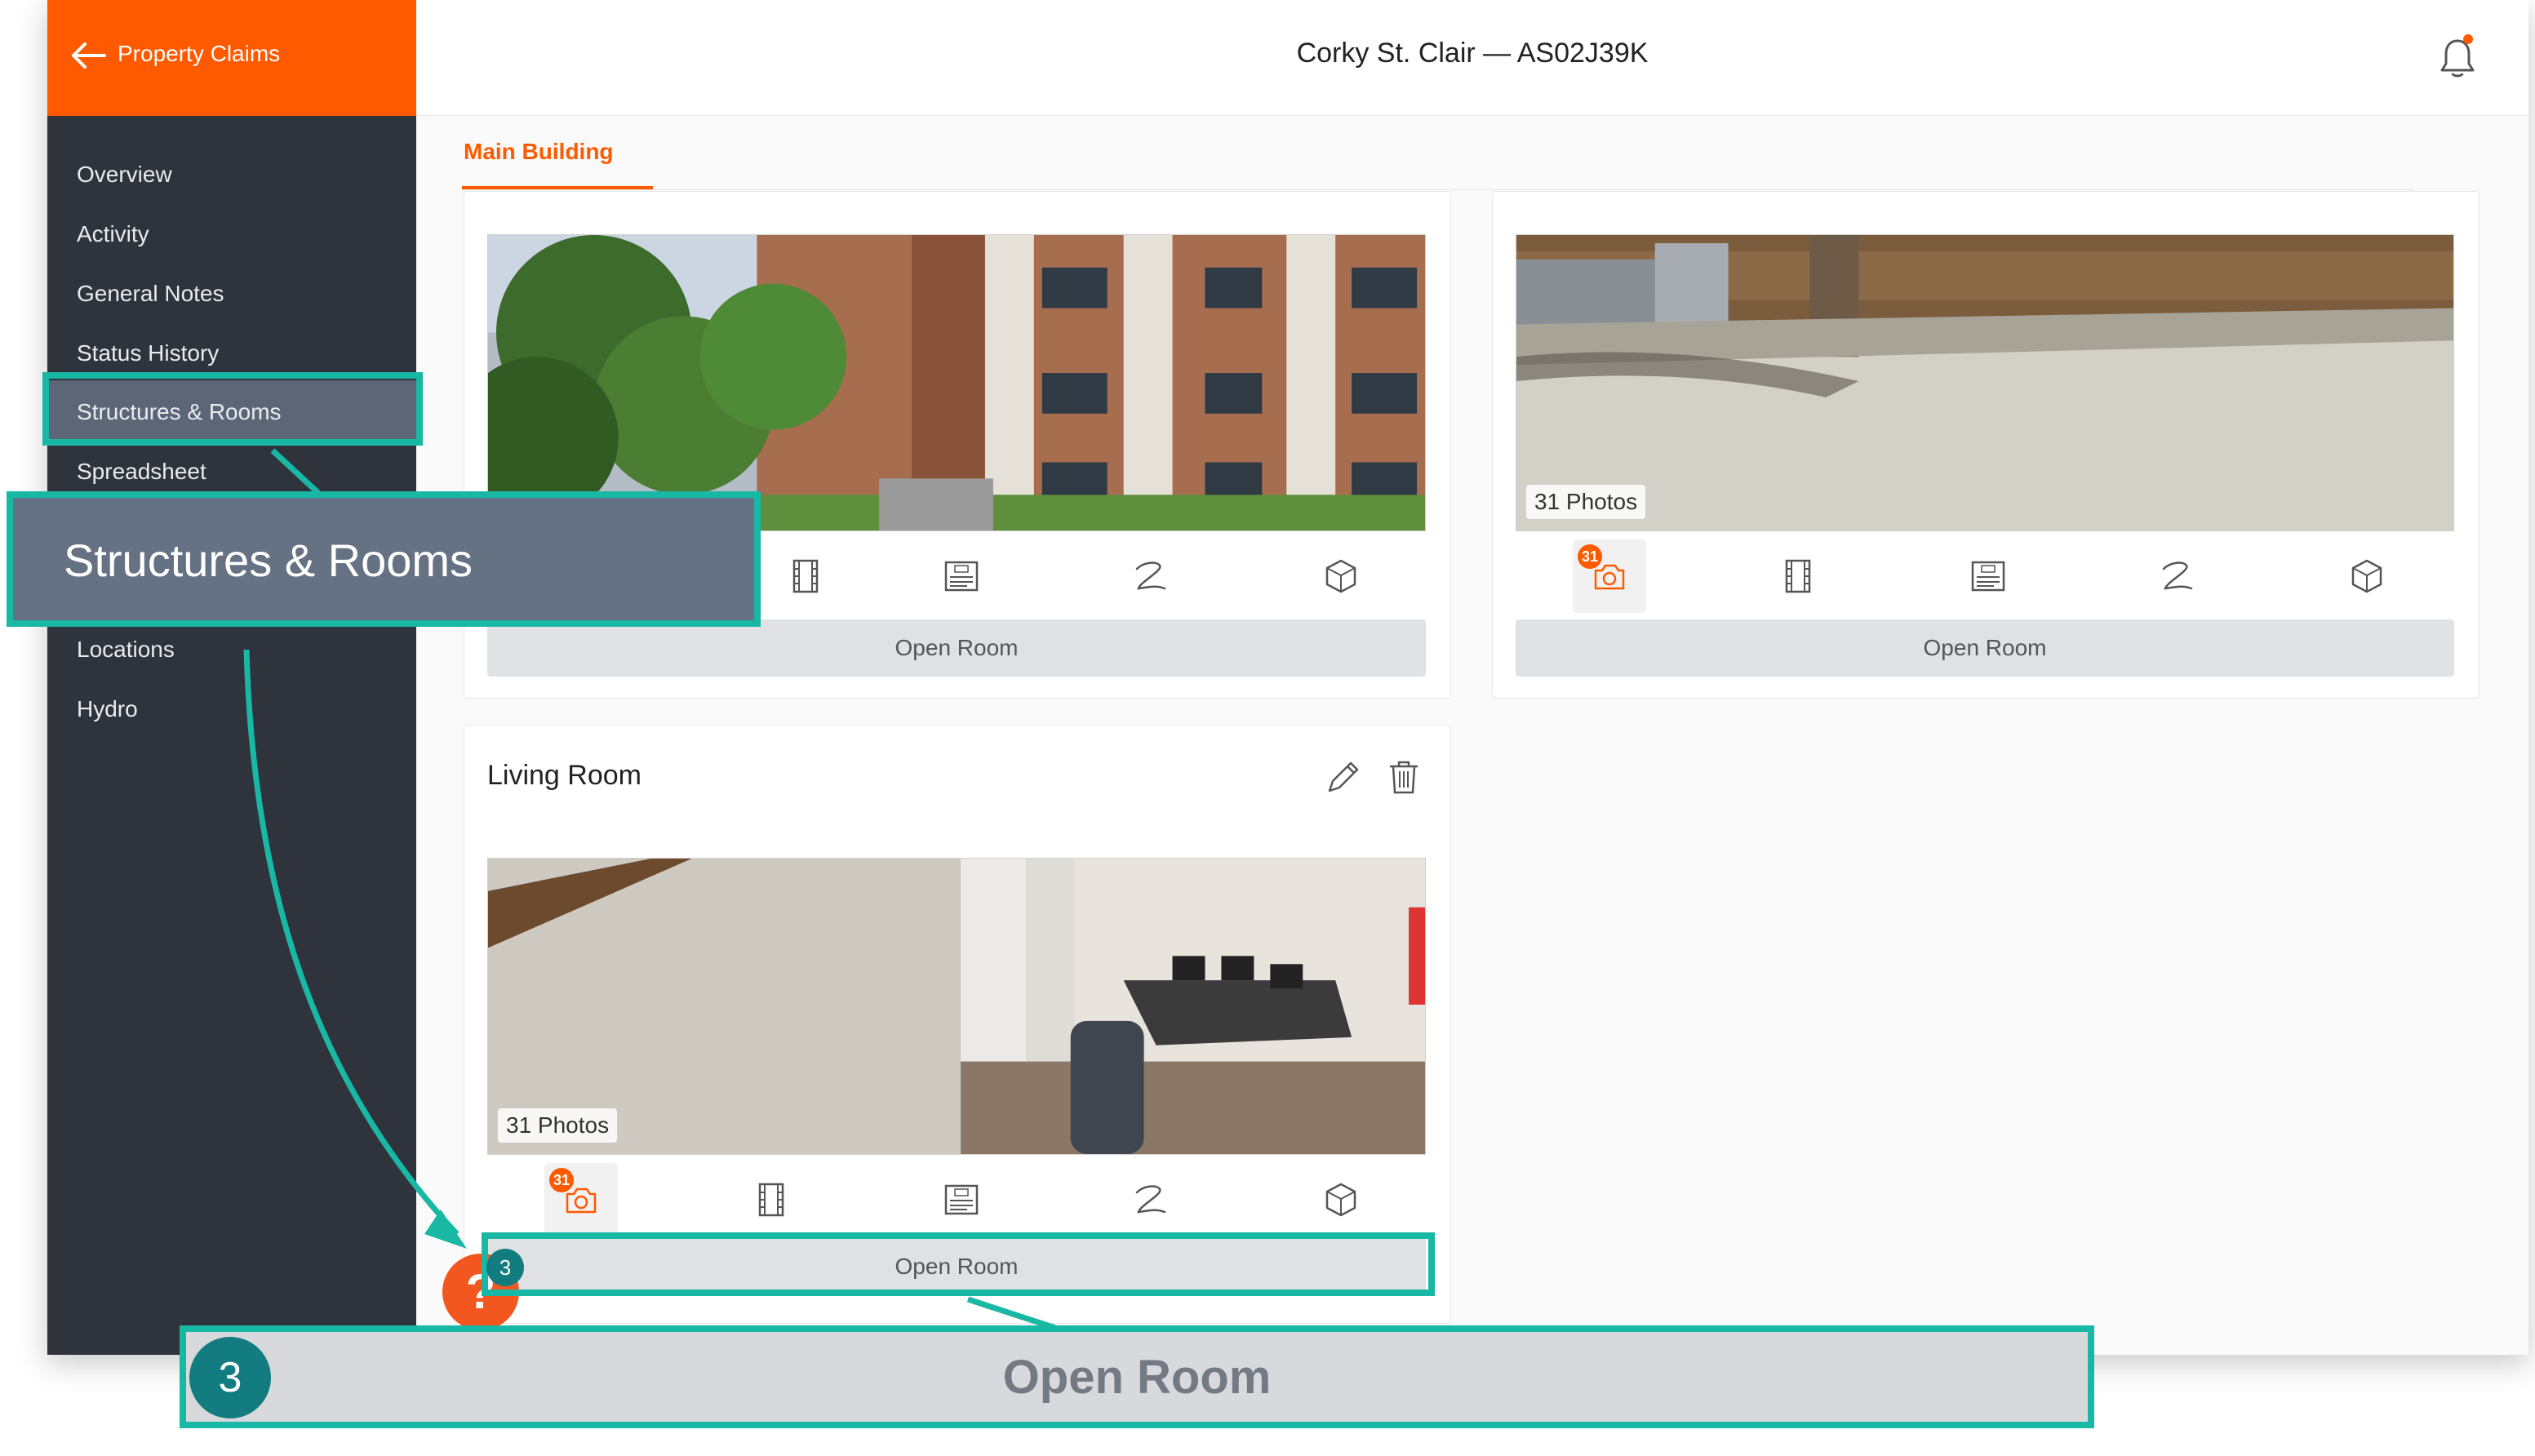 The height and width of the screenshot is (1456, 2535). I want to click on sidebar-item-general-notes: General Notes, so click(150, 294).